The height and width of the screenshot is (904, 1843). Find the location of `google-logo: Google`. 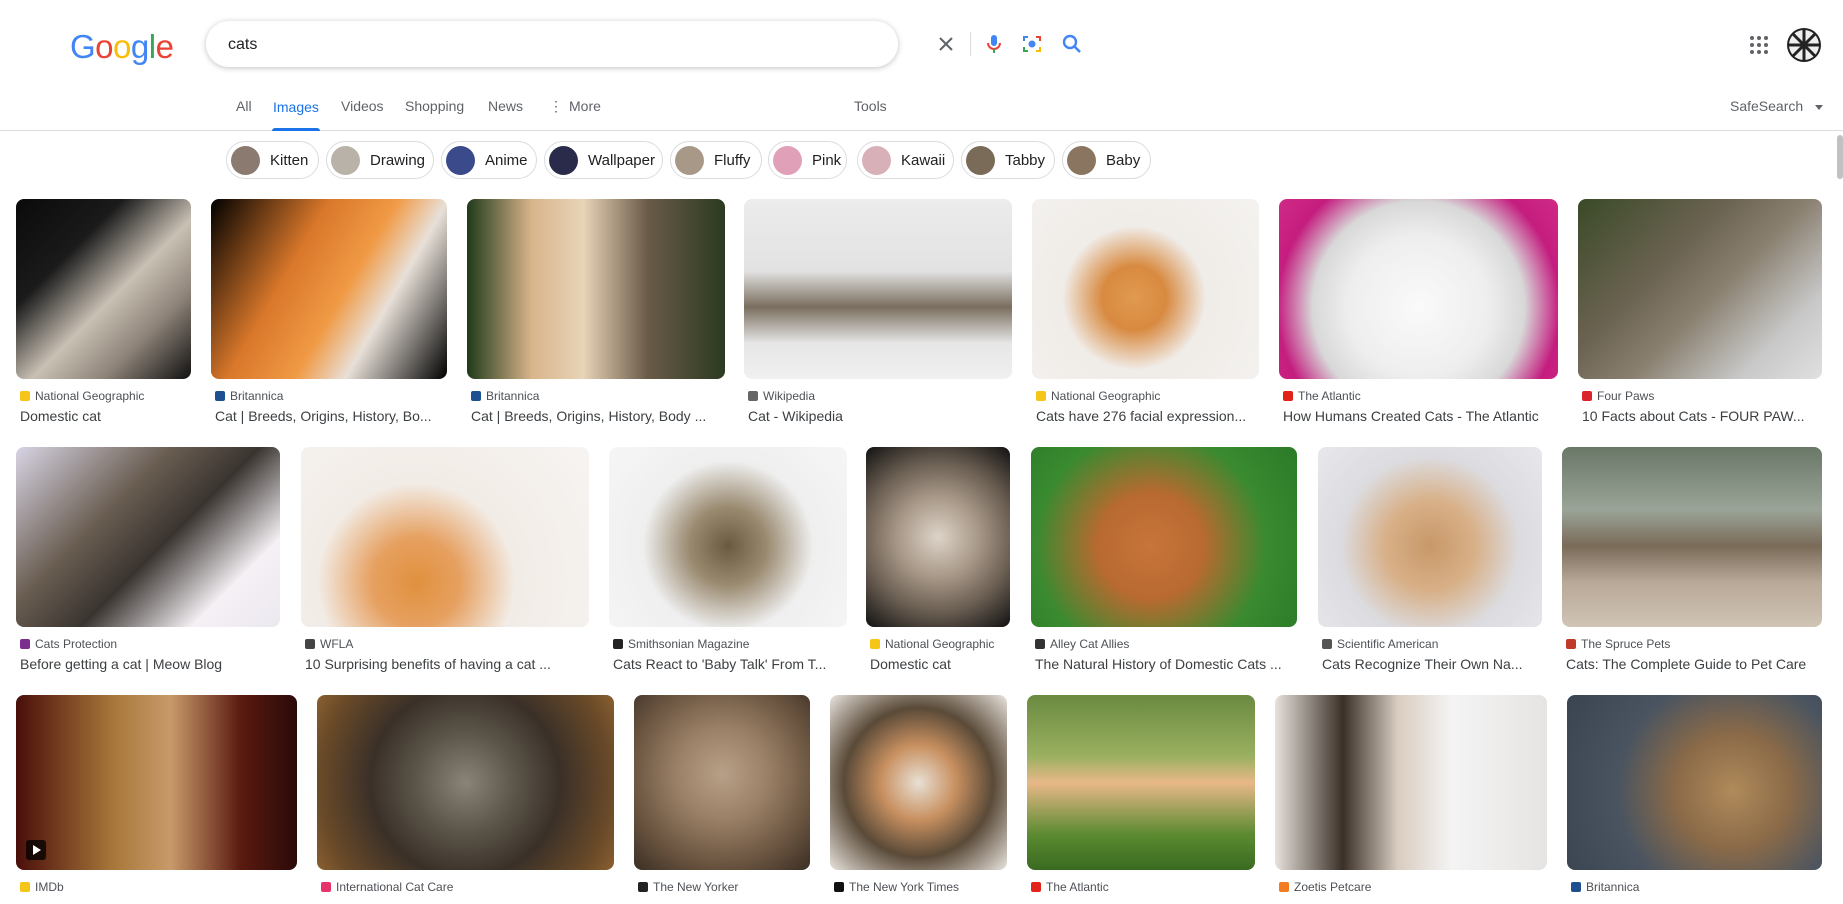

google-logo: Google is located at coordinates (122, 47).